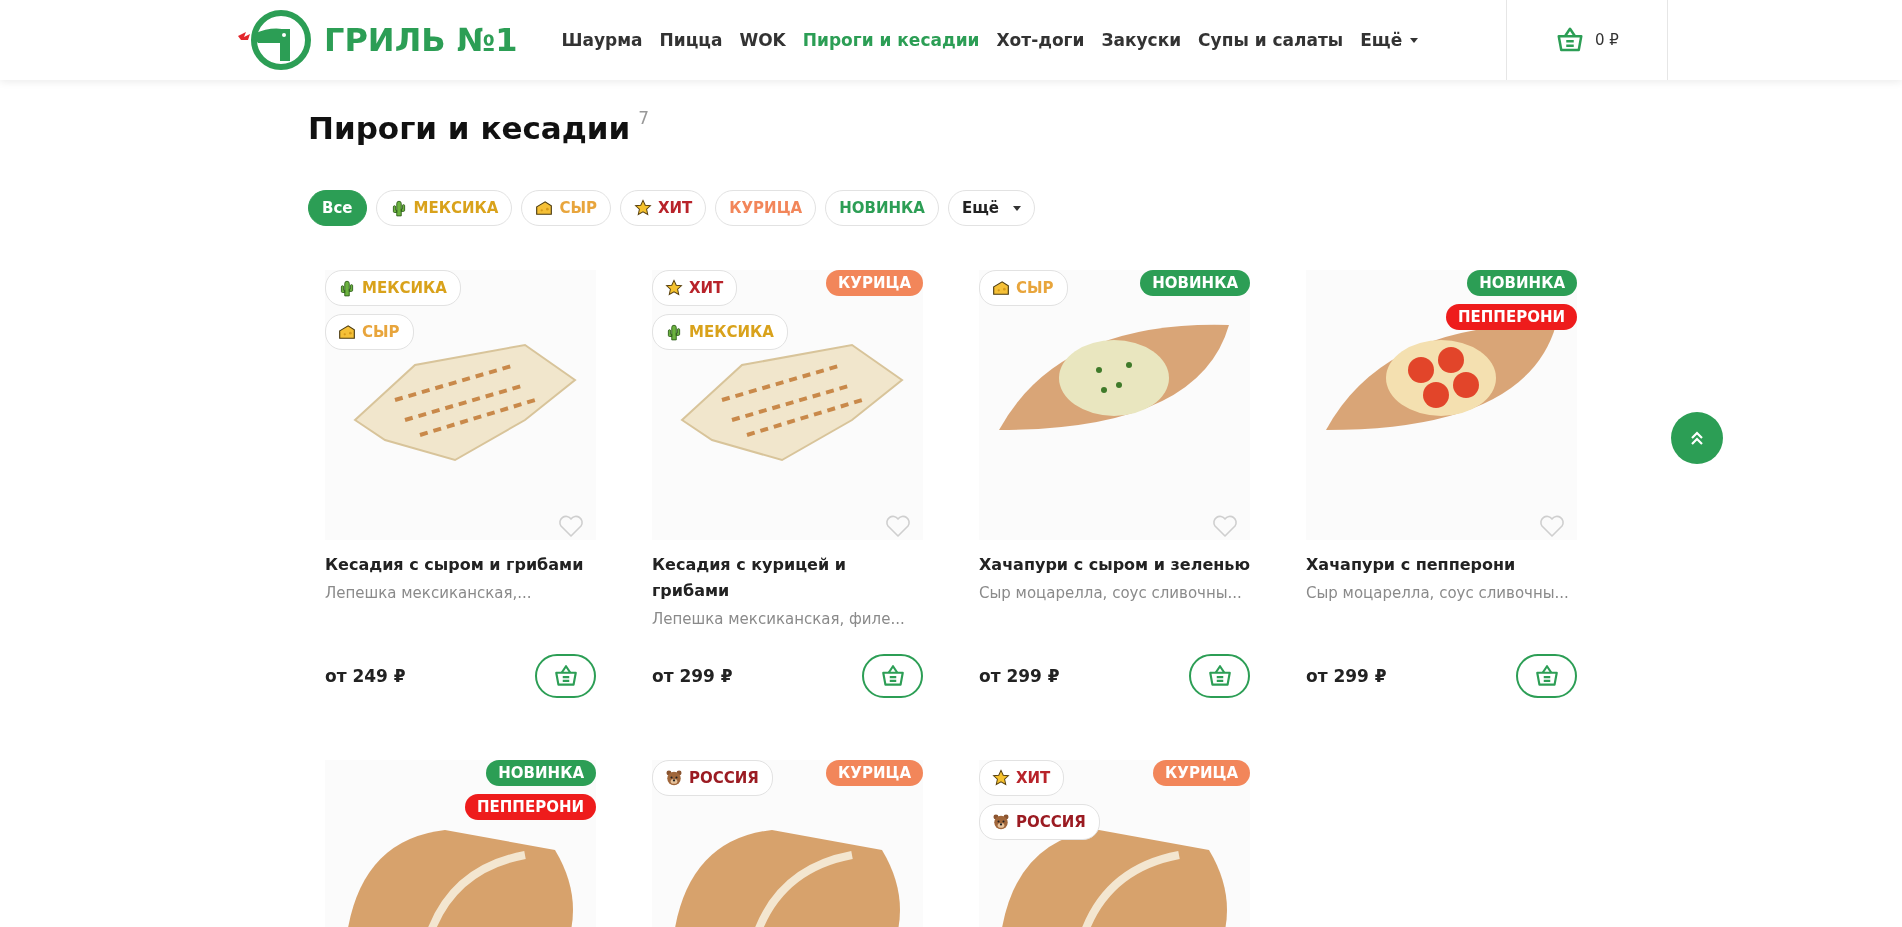  What do you see at coordinates (469, 128) in the screenshot?
I see `page-title: Пироги и кесадии` at bounding box center [469, 128].